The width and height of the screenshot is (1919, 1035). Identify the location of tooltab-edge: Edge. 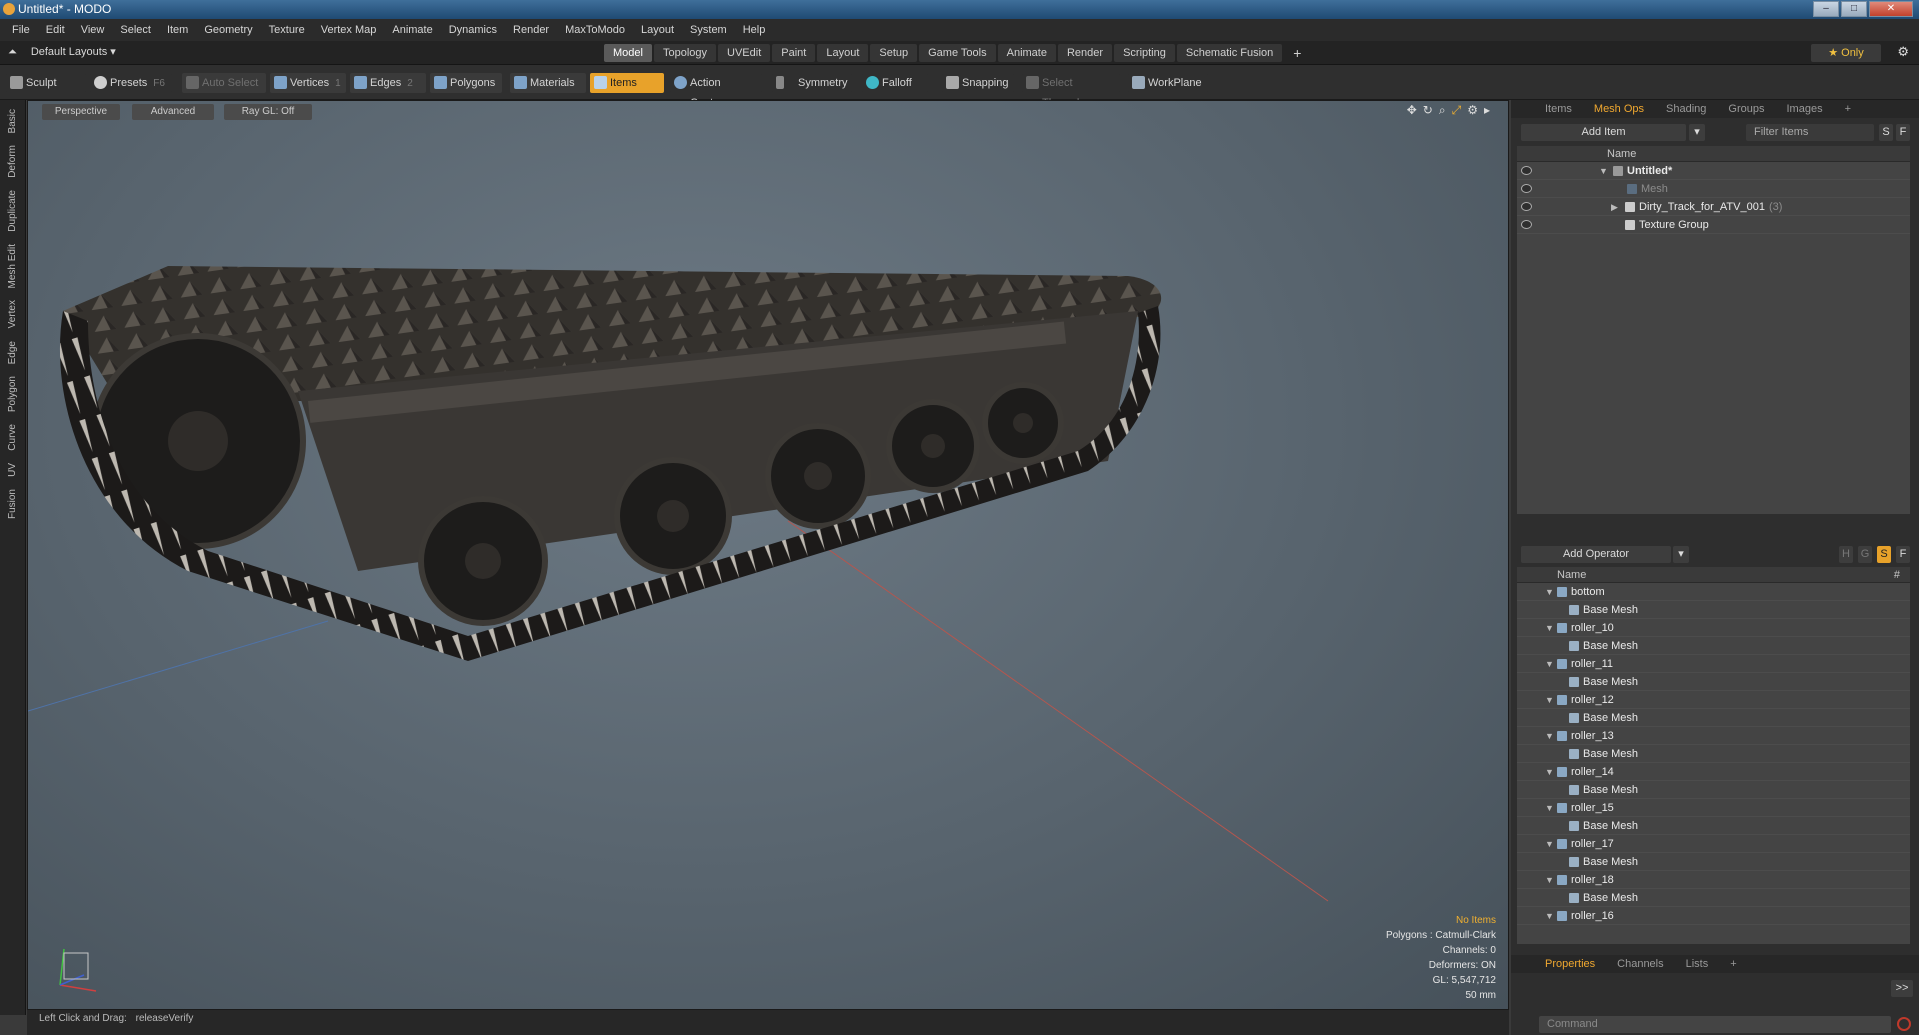
(12, 352).